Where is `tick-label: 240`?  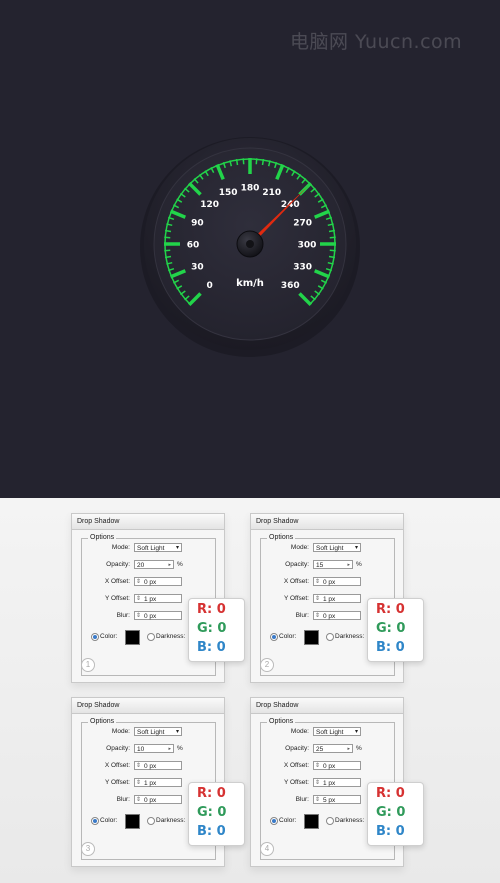 tick-label: 240 is located at coordinates (290, 205).